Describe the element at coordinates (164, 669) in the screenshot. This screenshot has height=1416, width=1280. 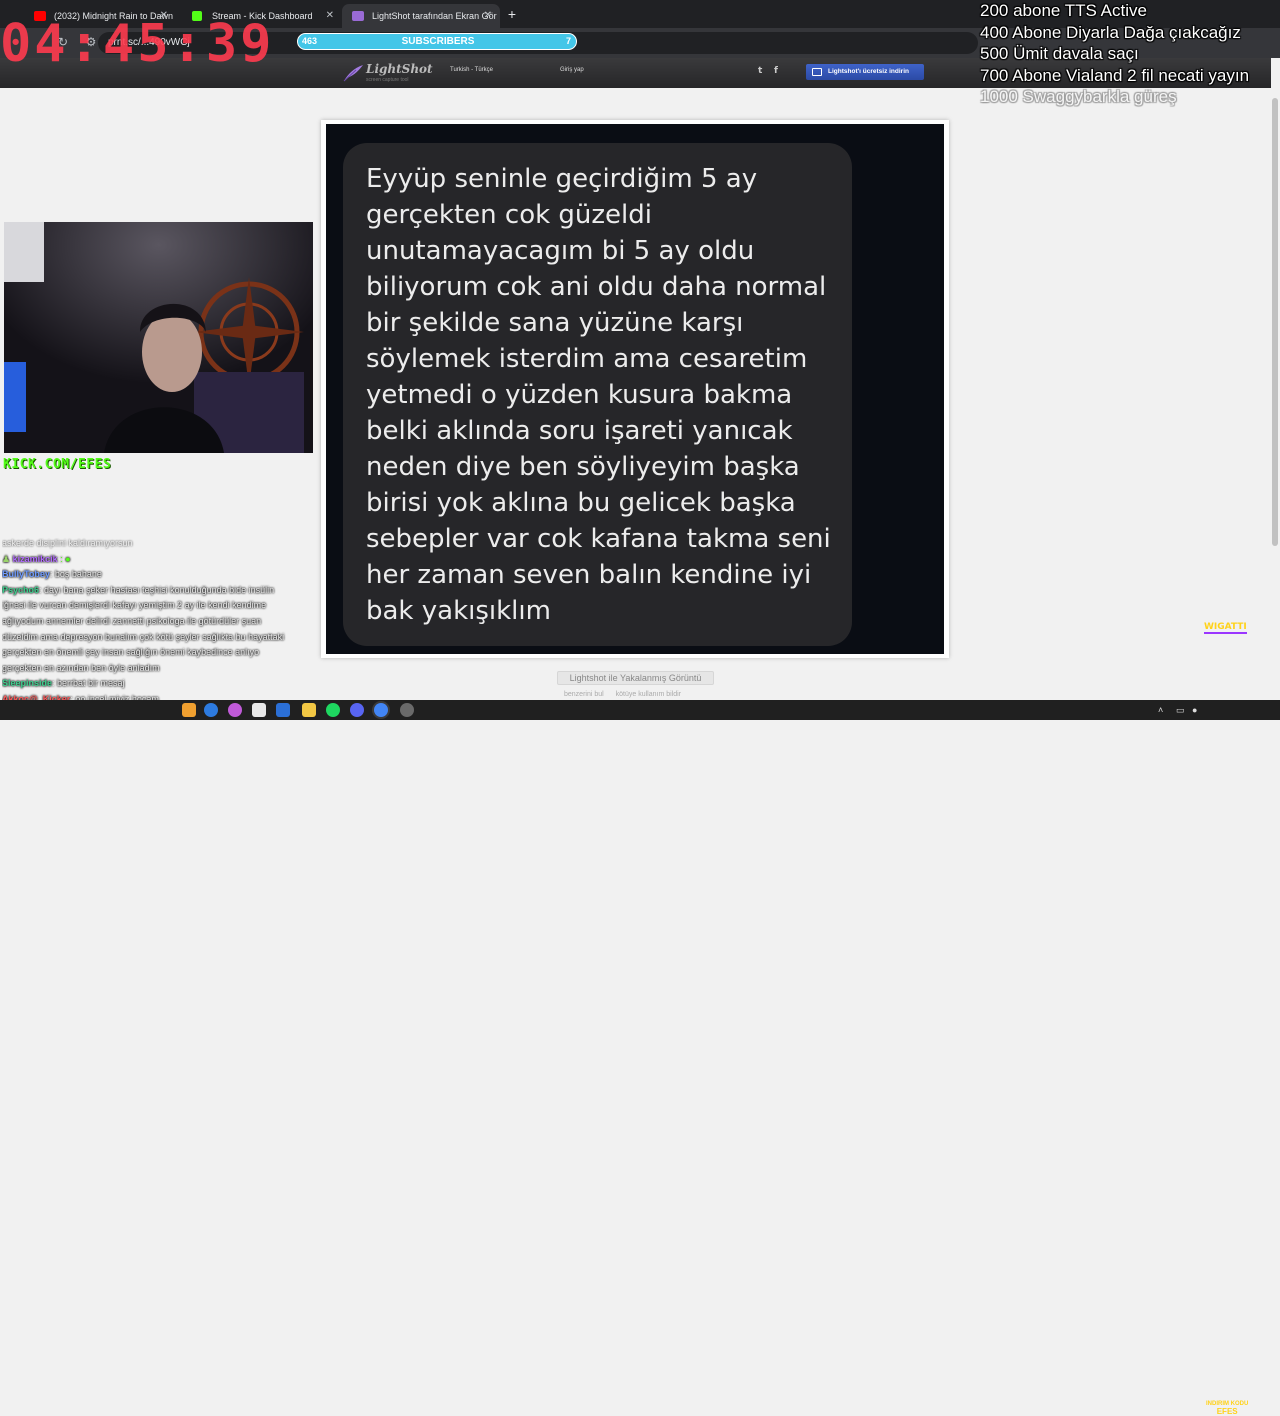
I see `chat-message: gerçekten en azından ben öyle anladım` at that location.